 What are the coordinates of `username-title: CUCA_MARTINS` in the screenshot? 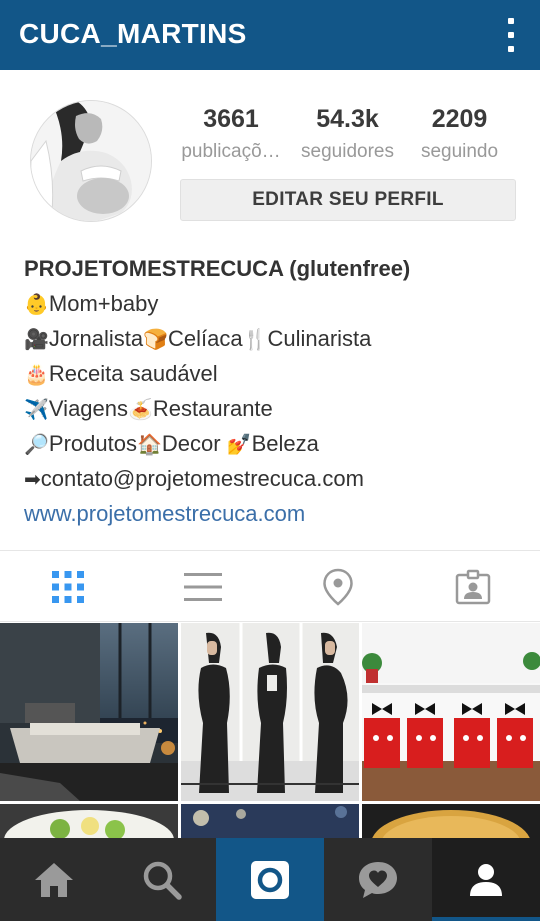 It's located at (133, 33).